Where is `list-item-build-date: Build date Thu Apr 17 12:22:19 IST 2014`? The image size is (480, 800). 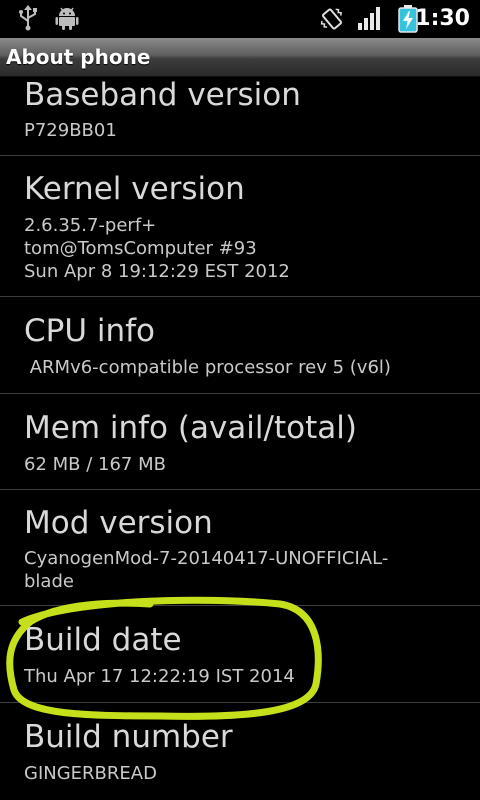
list-item-build-date: Build date Thu Apr 17 12:22:19 IST 2014 is located at coordinates (240, 654).